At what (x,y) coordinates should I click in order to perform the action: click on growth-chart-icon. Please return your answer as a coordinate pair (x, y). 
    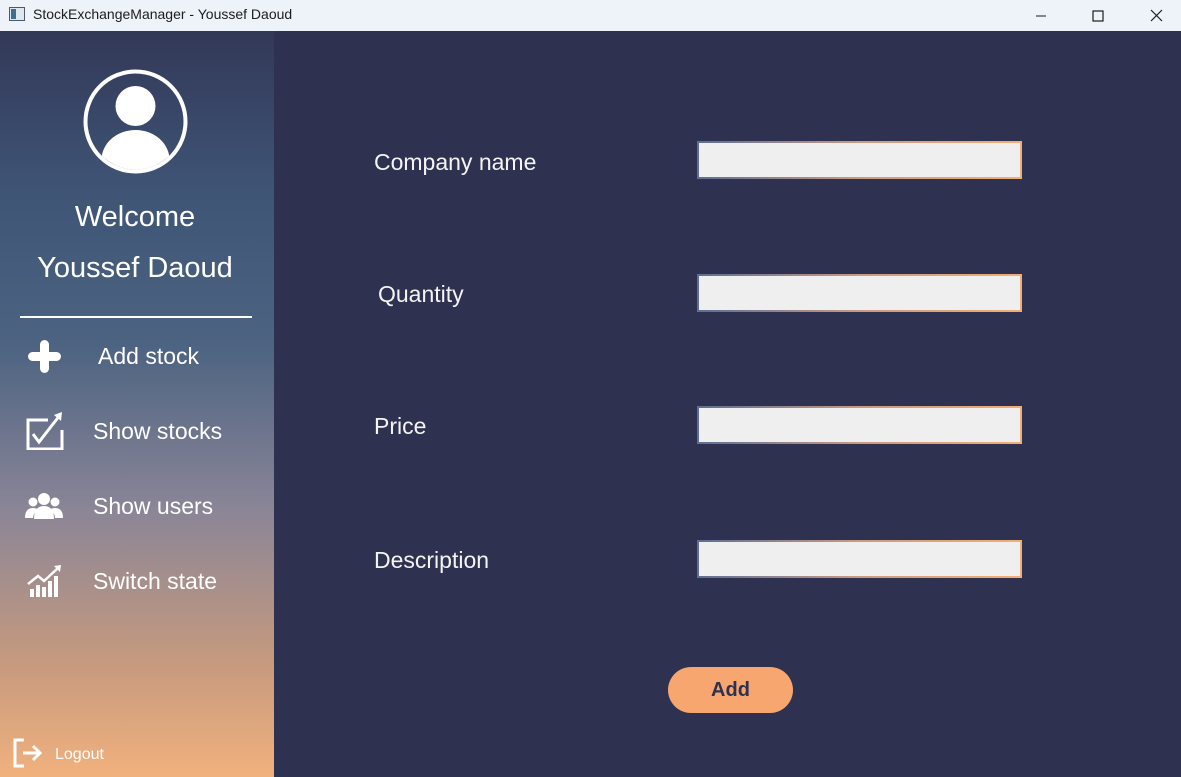
    Looking at the image, I should click on (44, 581).